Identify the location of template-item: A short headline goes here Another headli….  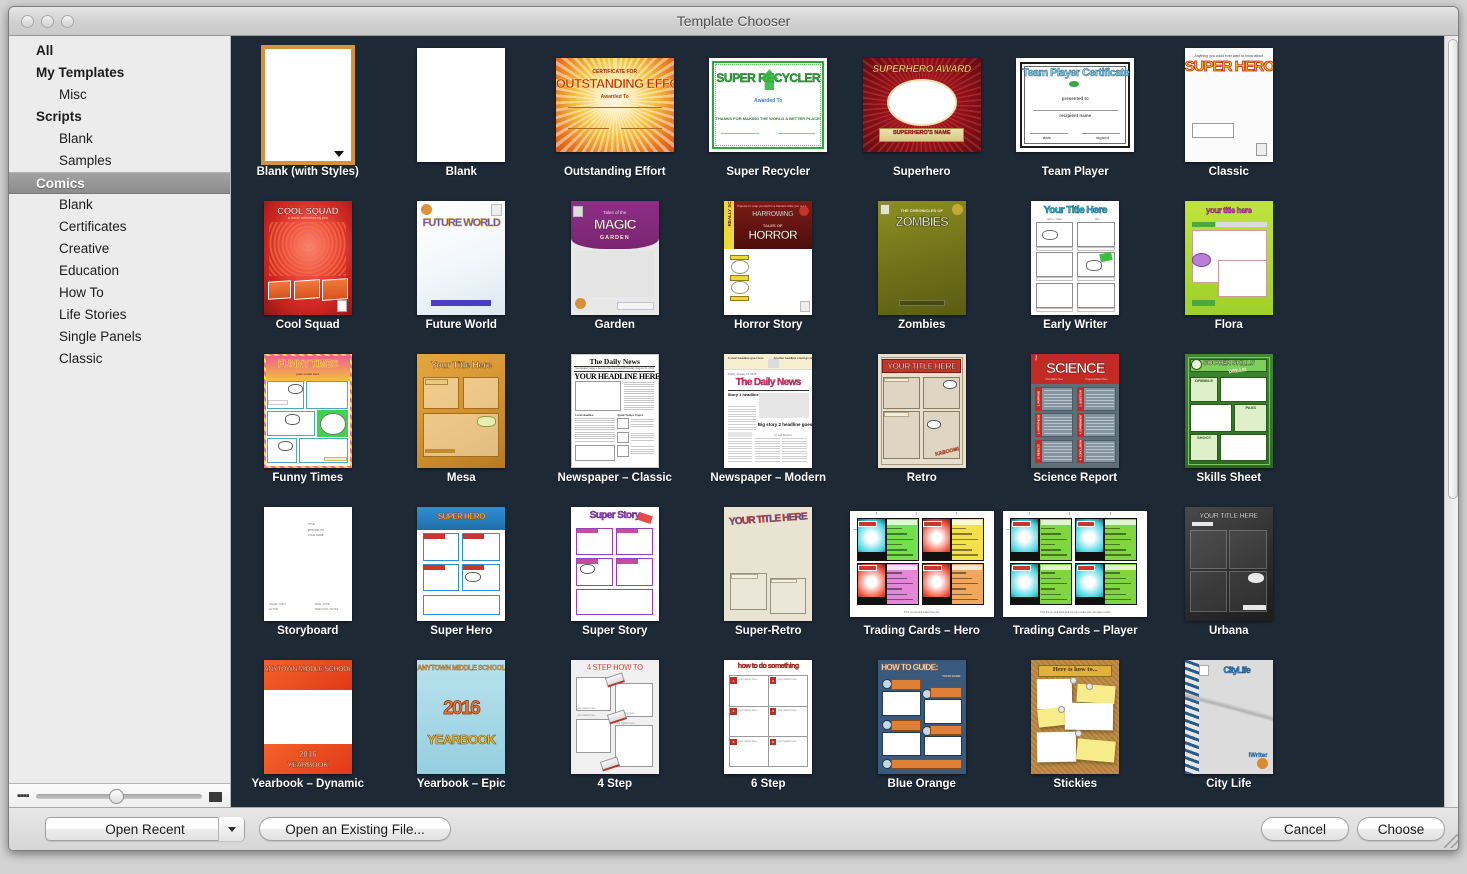
(769, 426).